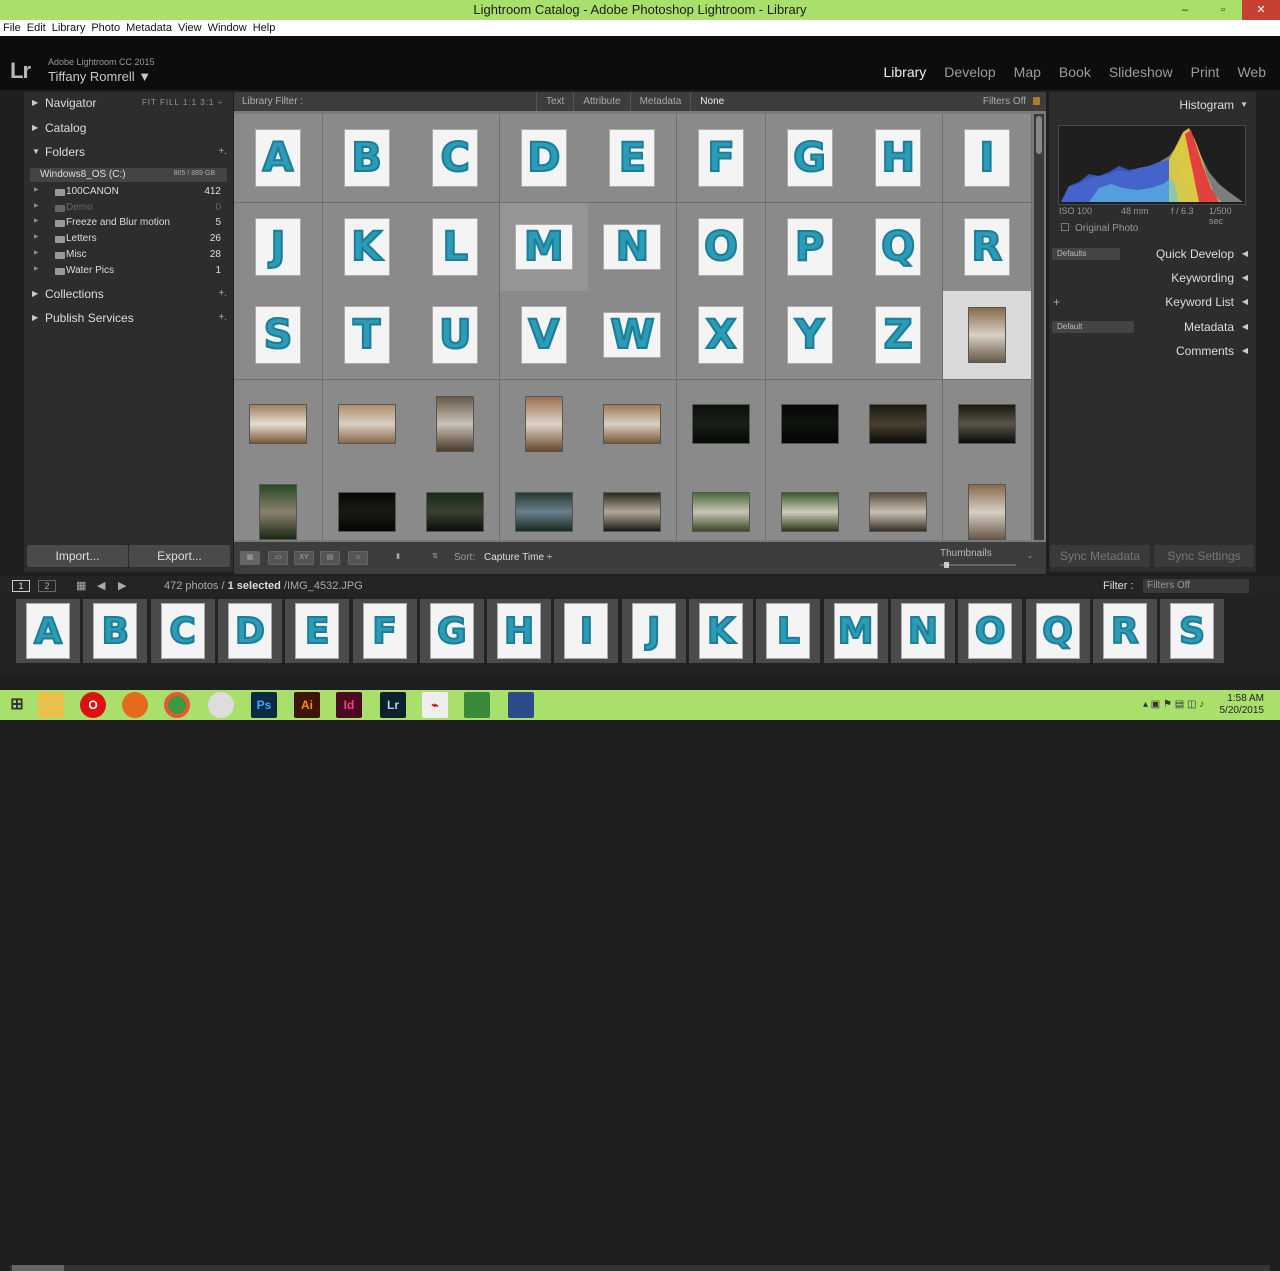  I want to click on people-view-icon: ☺, so click(358, 558).